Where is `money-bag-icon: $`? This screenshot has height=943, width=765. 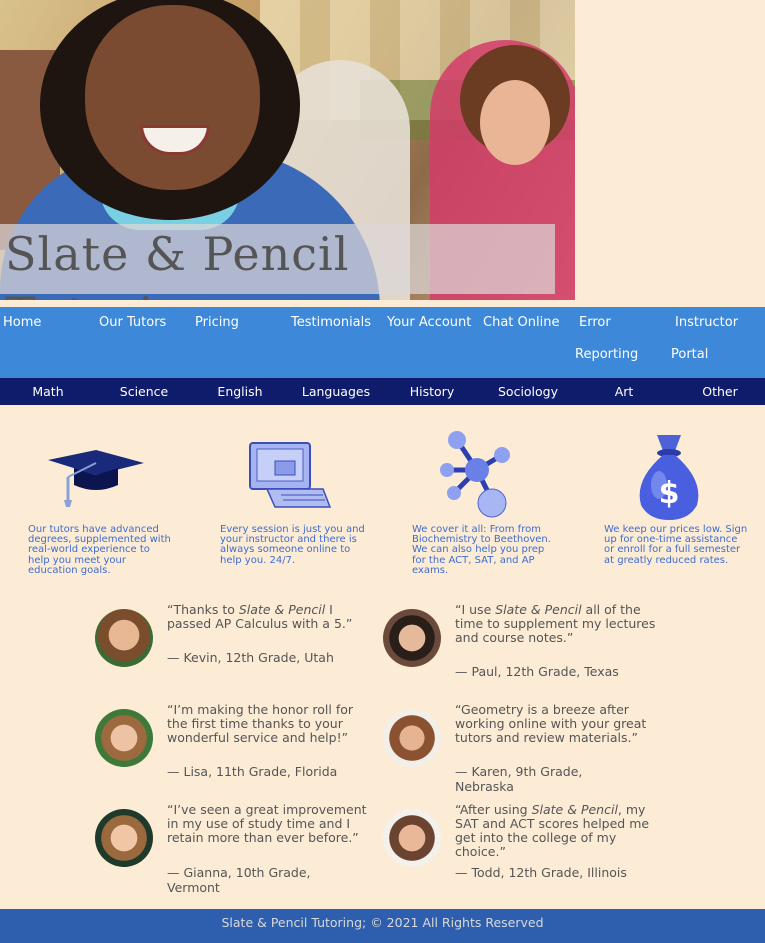 money-bag-icon: $ is located at coordinates (669, 477).